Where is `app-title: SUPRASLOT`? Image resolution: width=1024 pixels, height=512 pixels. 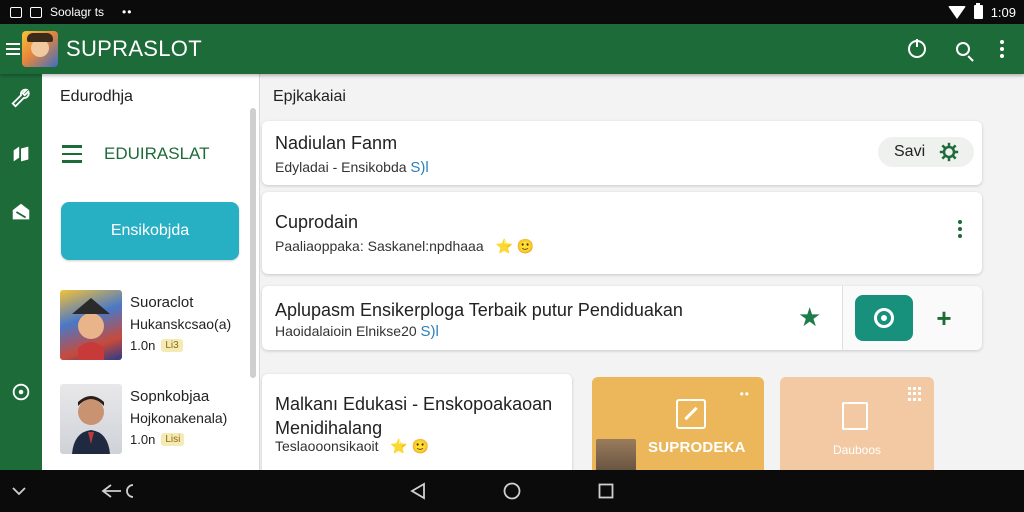 app-title: SUPRASLOT is located at coordinates (134, 48).